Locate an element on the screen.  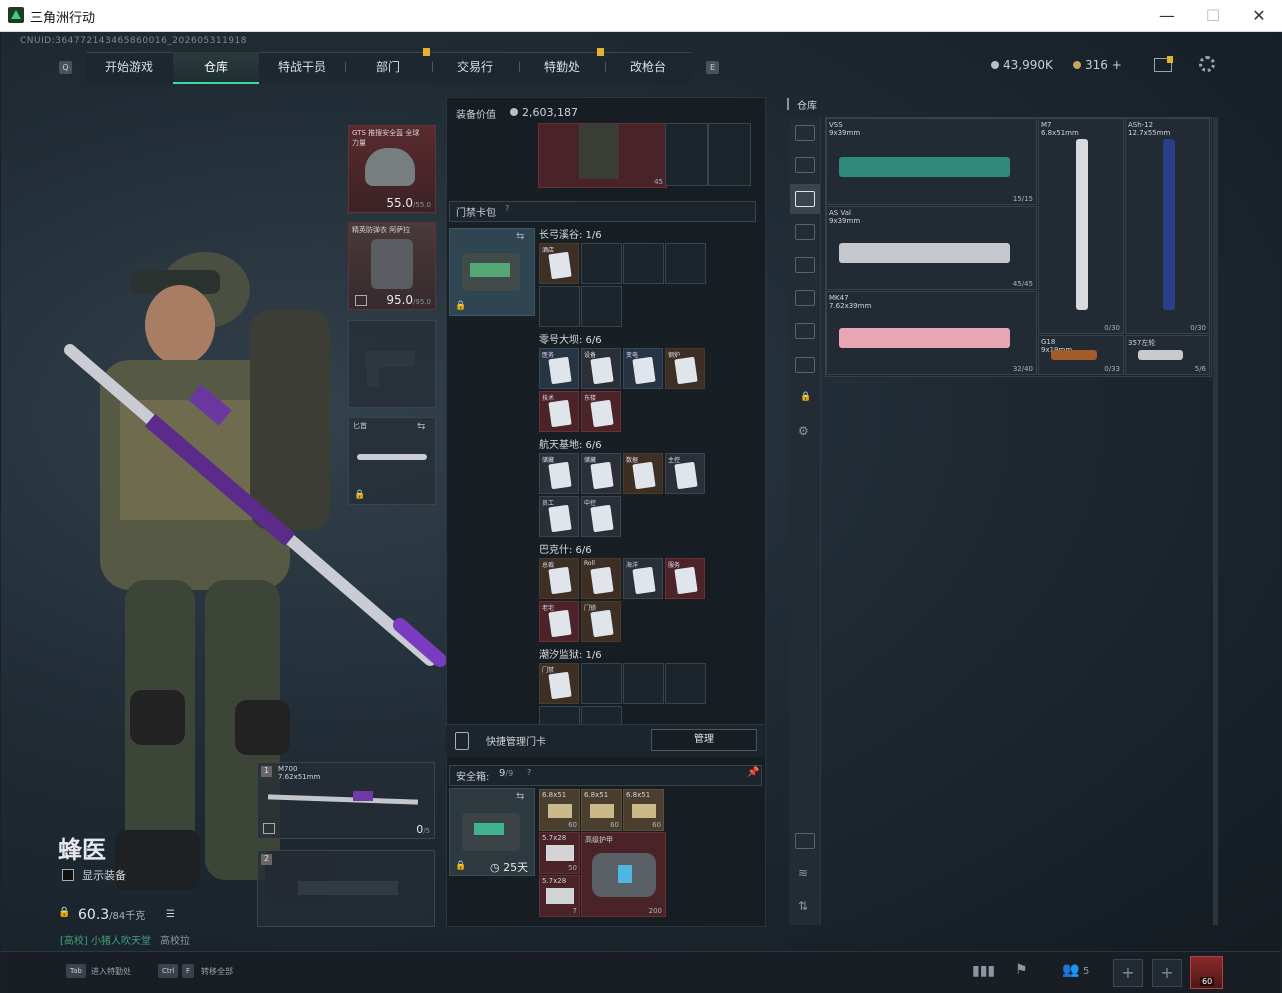
warehouse-weapon-item: VSS 9x39mm 15/15 is located at coordinates (931, 161).